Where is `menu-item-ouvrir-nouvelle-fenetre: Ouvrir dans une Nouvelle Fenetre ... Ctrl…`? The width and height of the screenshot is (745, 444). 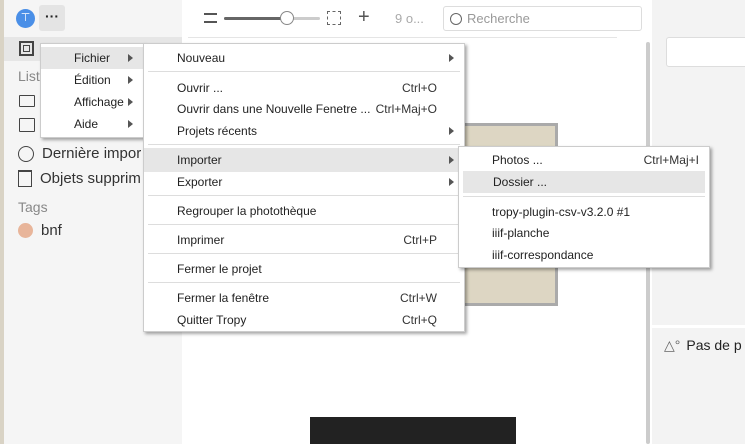
menu-item-ouvrir-nouvelle-fenetre: Ouvrir dans une Nouvelle Fenetre ... Ctrl… is located at coordinates (304, 109).